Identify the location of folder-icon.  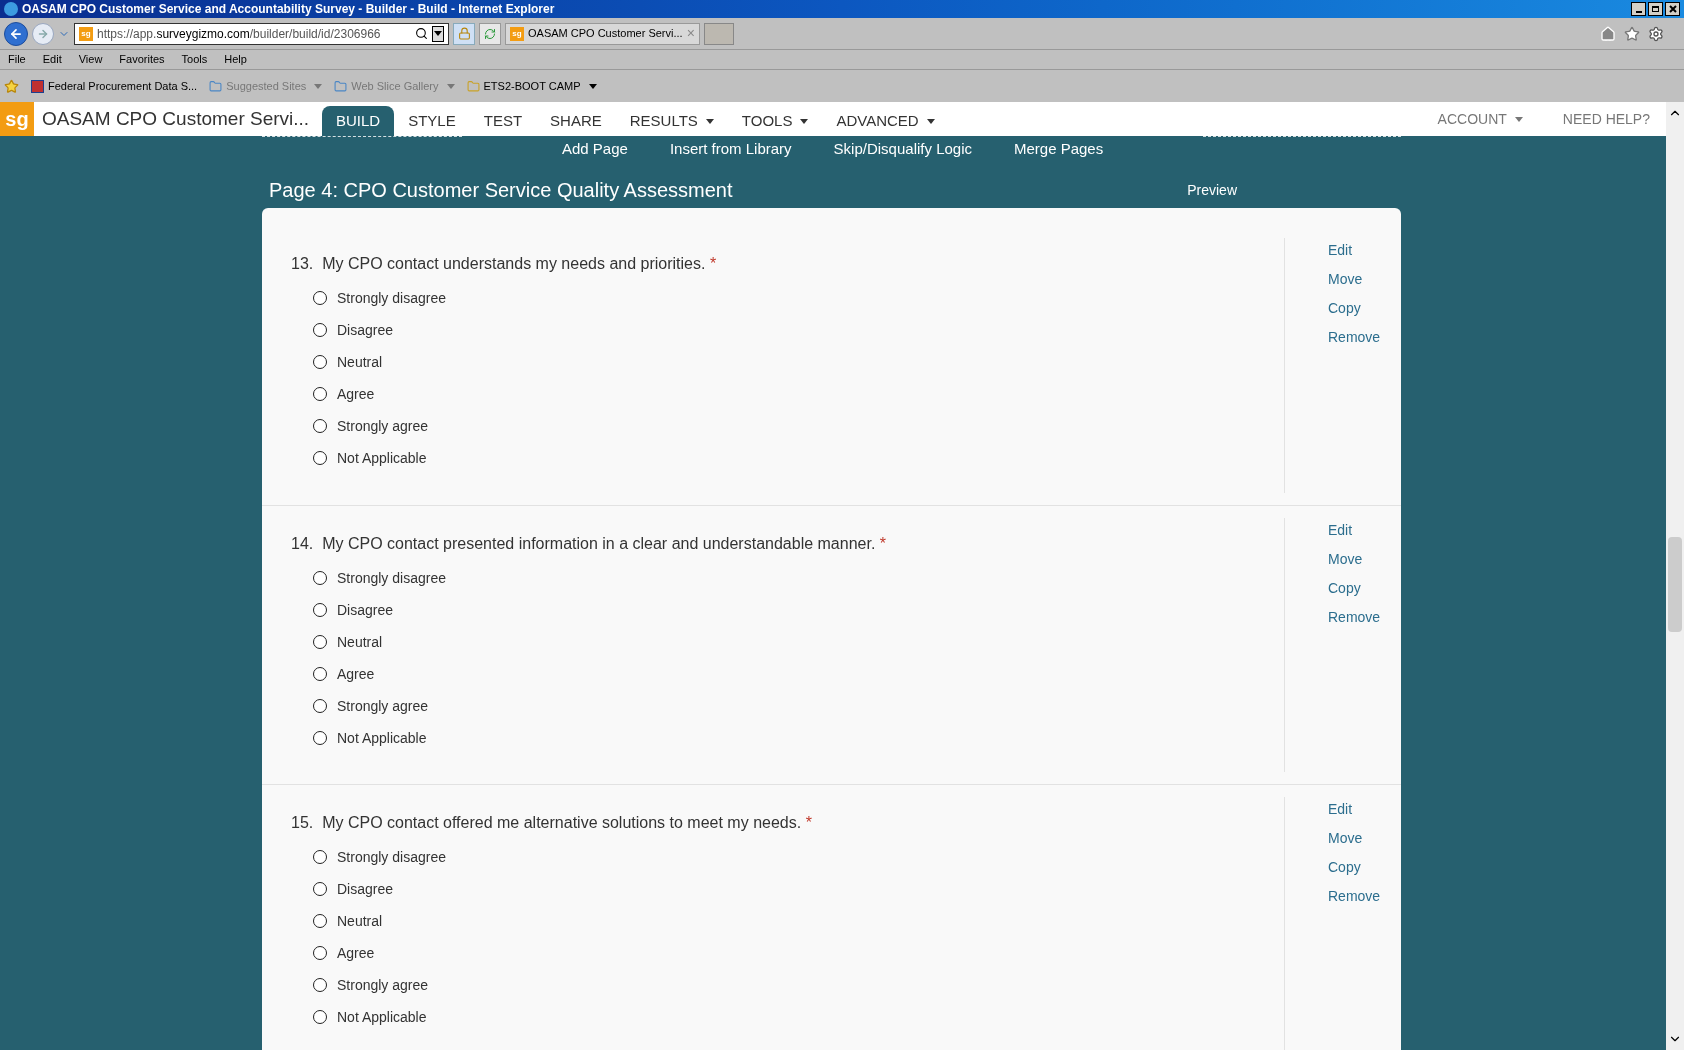
(216, 86).